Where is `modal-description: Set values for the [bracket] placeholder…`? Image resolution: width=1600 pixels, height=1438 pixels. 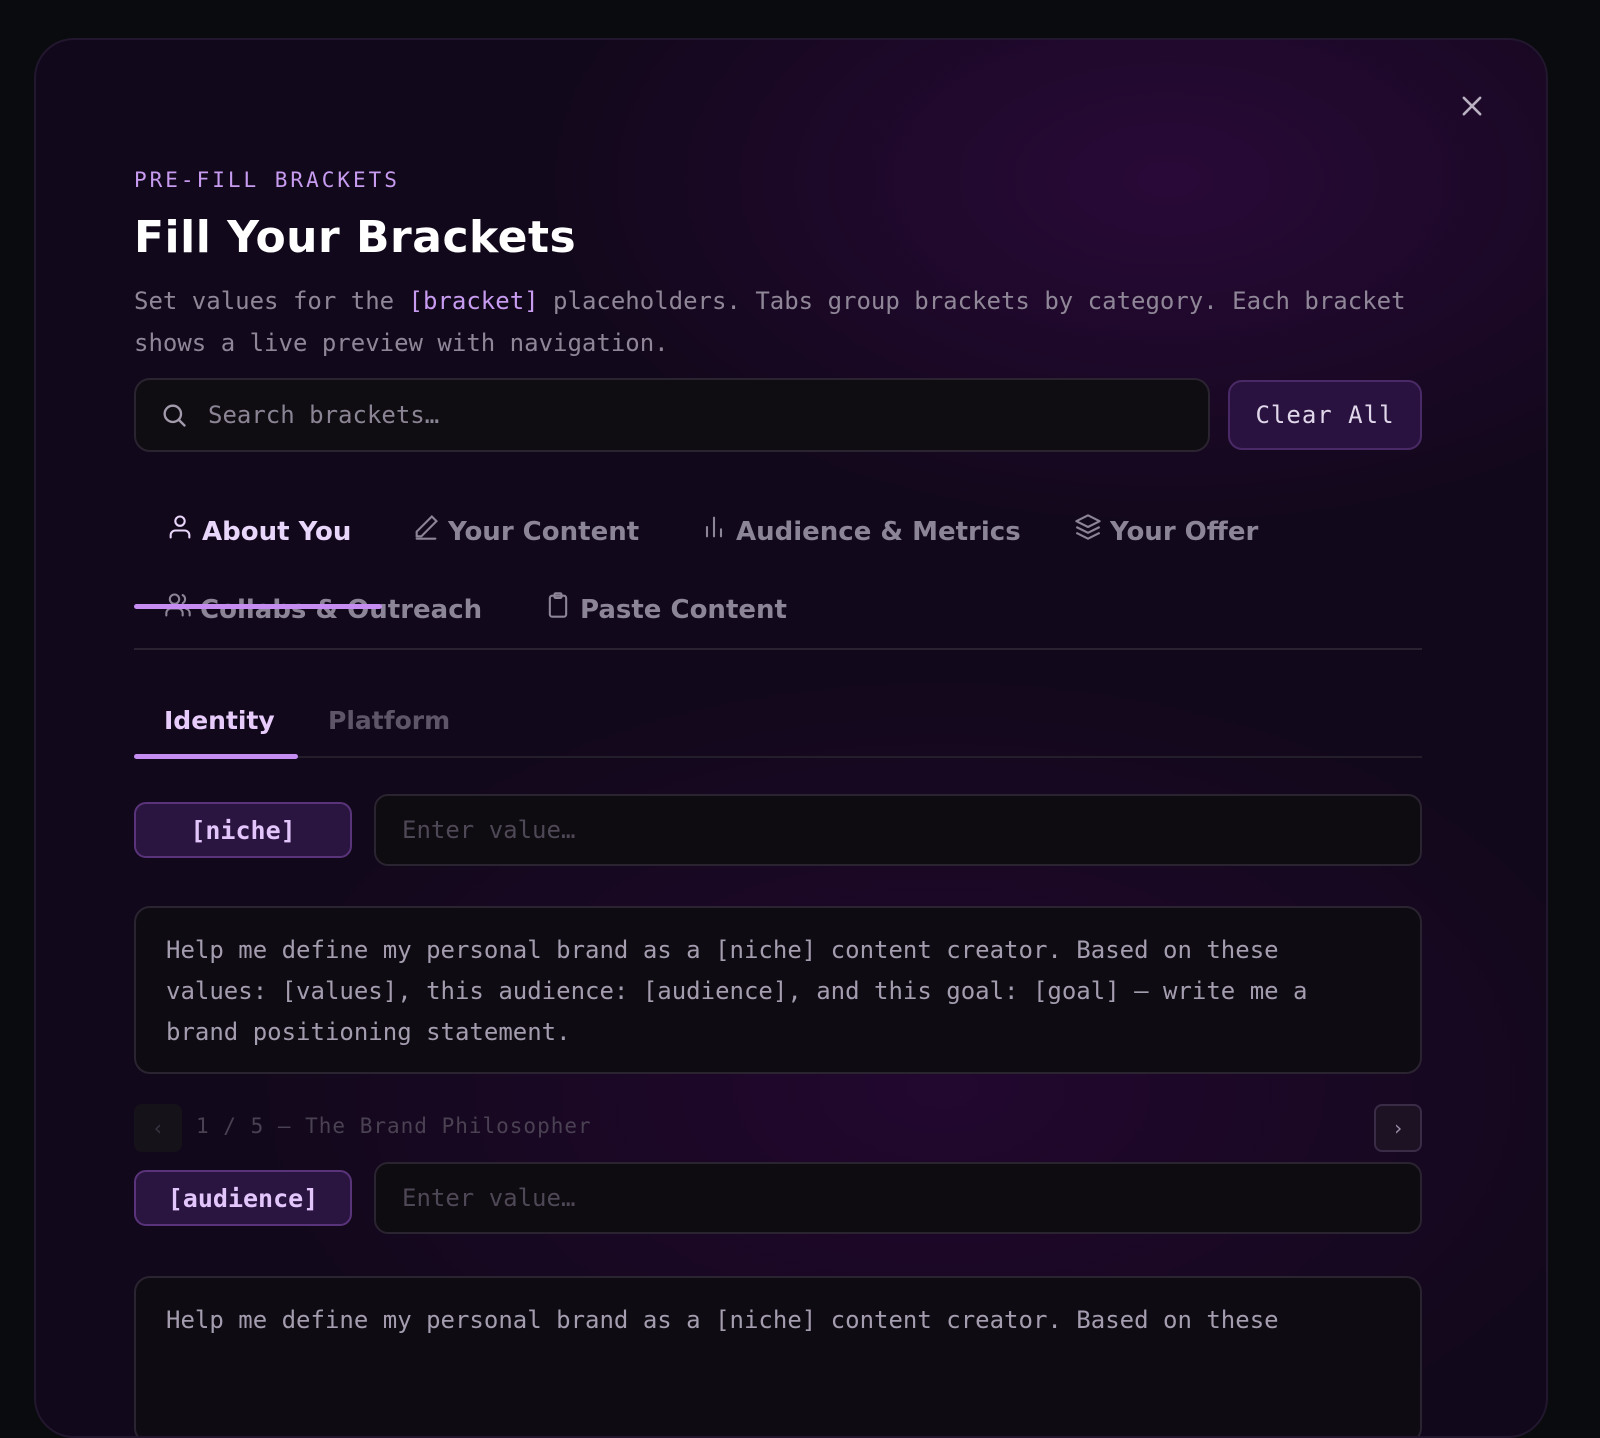
modal-description: Set values for the [bracket] placeholder… is located at coordinates (784, 322).